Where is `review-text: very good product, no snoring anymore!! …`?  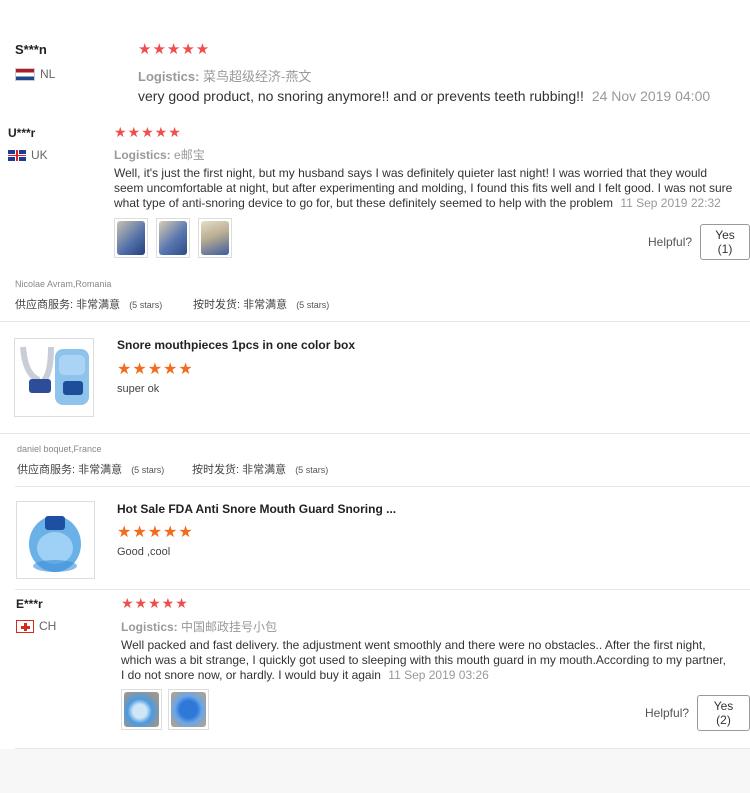 review-text: very good product, no snoring anymore!! … is located at coordinates (438, 96).